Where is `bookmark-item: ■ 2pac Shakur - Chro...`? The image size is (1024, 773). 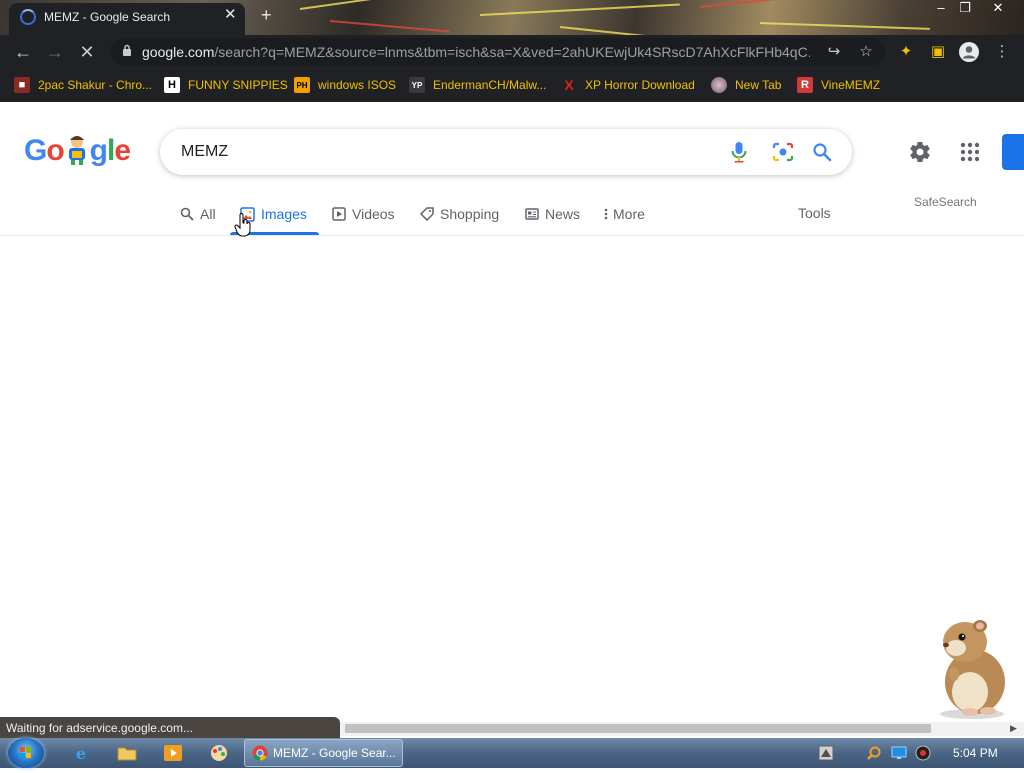 bookmark-item: ■ 2pac Shakur - Chro... is located at coordinates (83, 85).